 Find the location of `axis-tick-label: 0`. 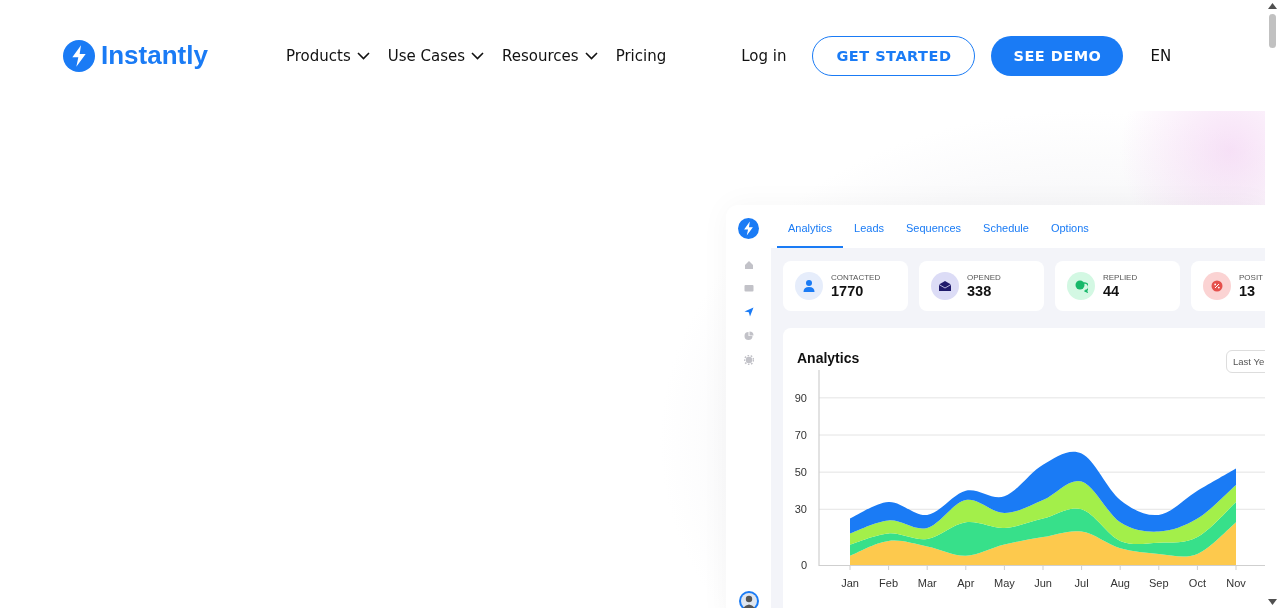

axis-tick-label: 0 is located at coordinates (803, 565).